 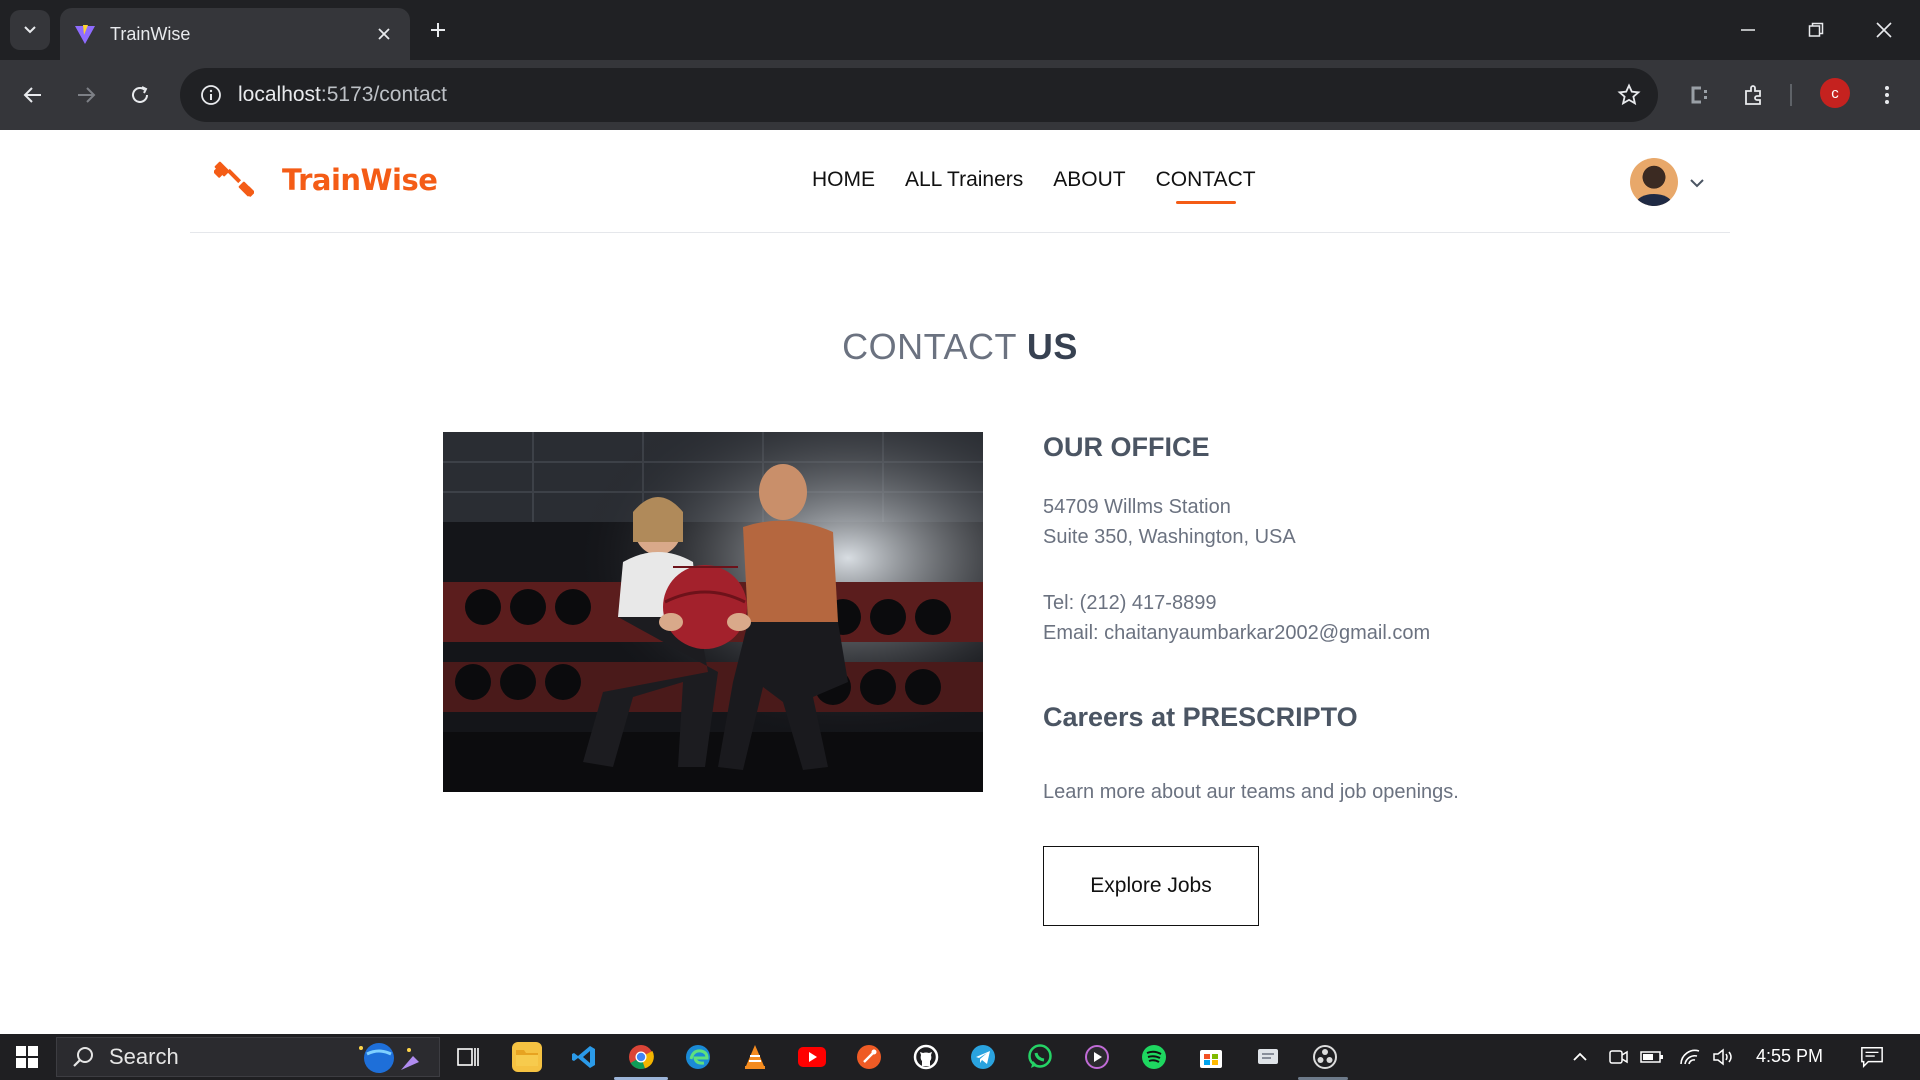 I want to click on chrome-icon, so click(x=641, y=1057).